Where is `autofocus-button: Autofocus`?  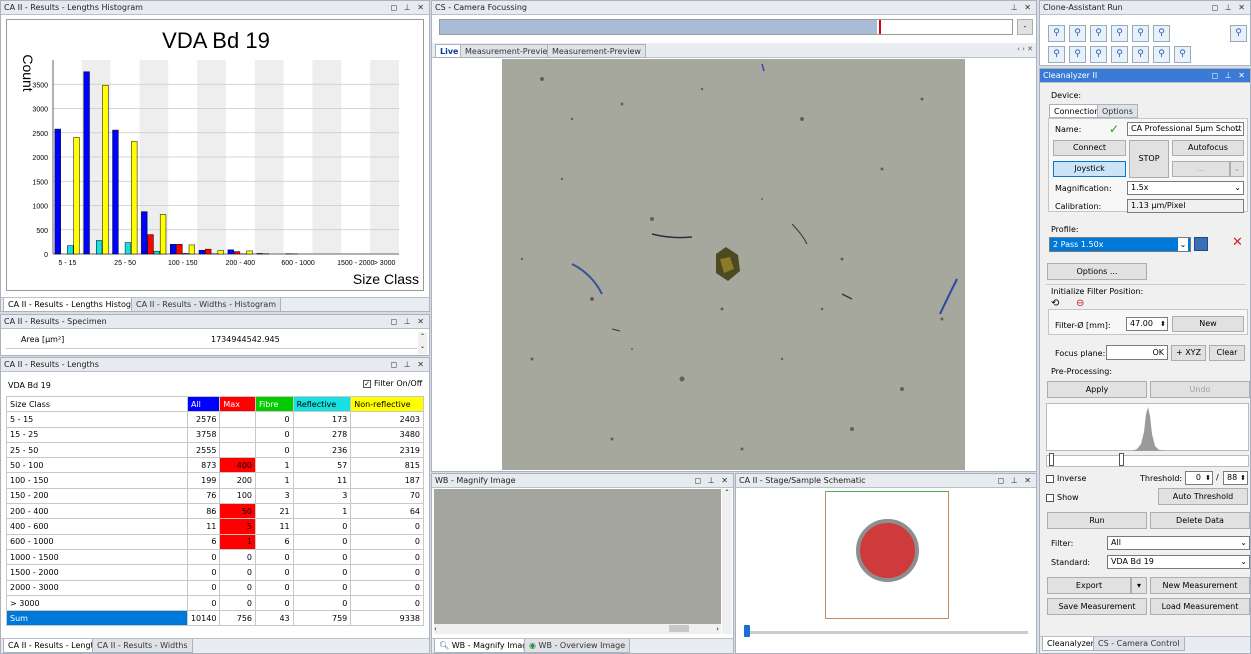
autofocus-button: Autofocus is located at coordinates (1208, 148).